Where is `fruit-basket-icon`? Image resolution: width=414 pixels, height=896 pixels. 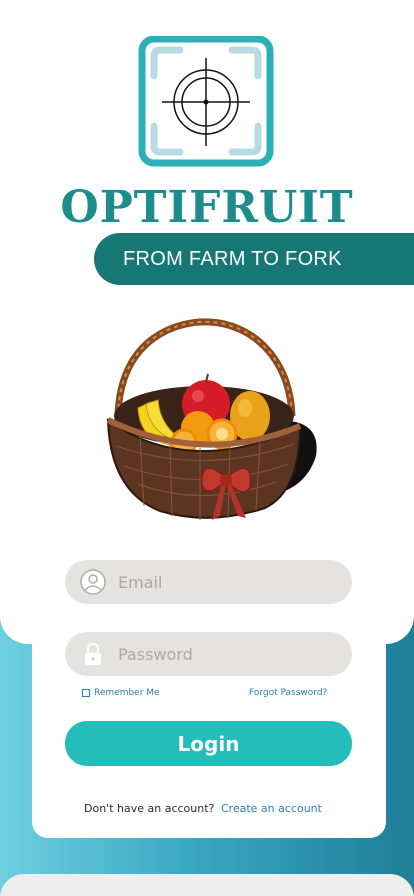
fruit-basket-icon is located at coordinates (210, 421).